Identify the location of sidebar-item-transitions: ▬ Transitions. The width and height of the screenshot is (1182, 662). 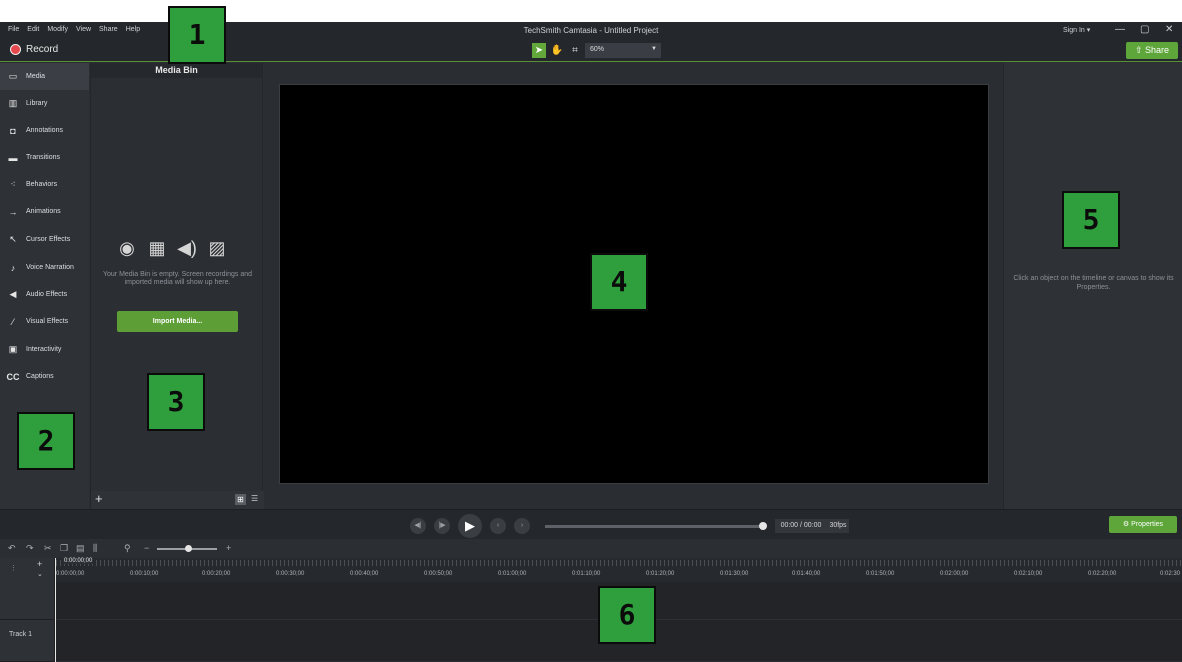
(44, 157).